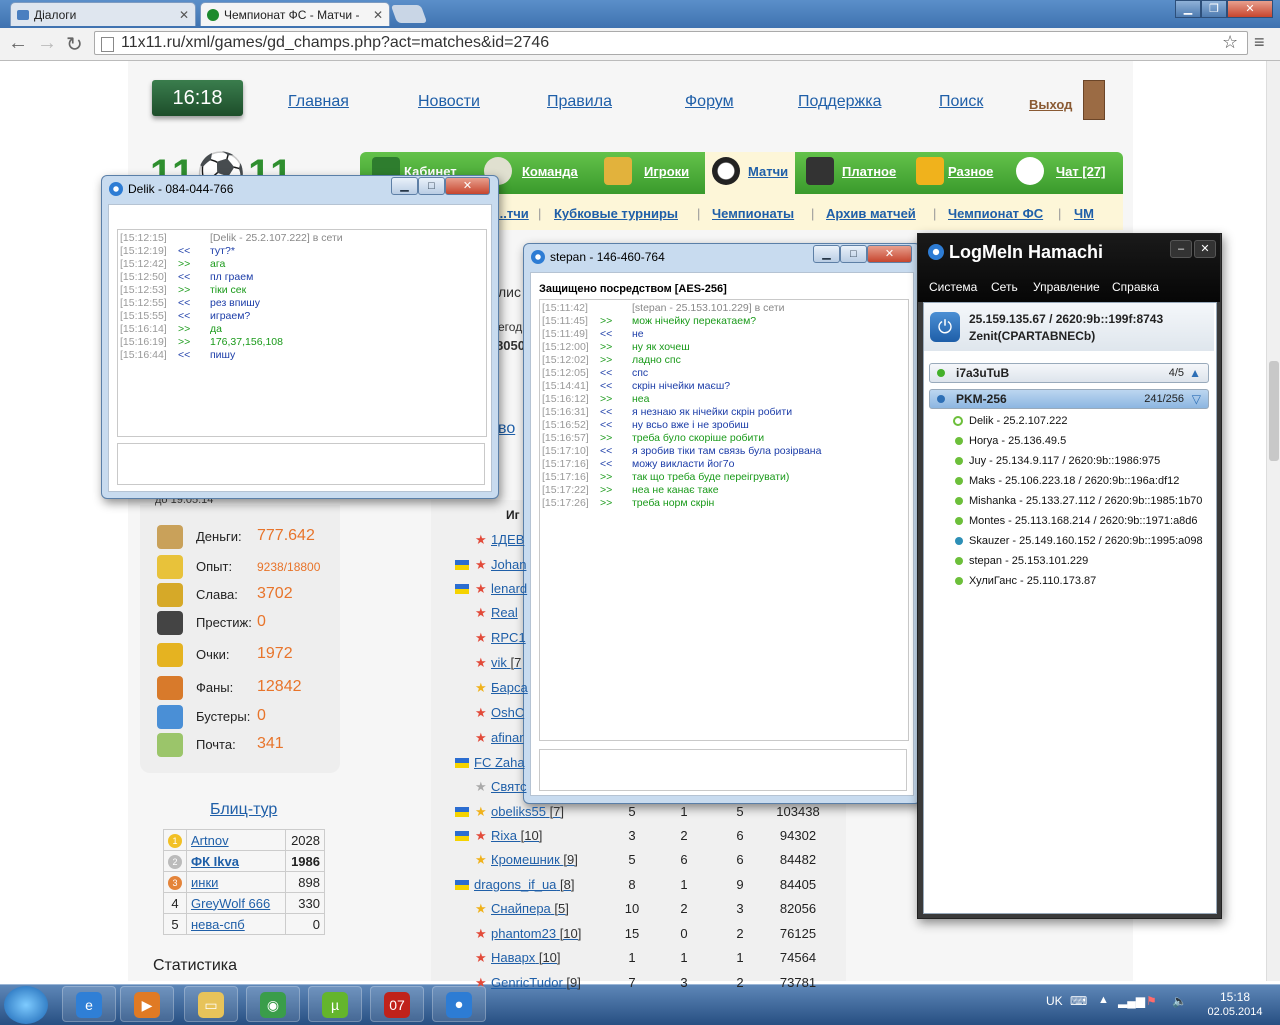  I want to click on sub-nav-wc: ЧМ, so click(1084, 213).